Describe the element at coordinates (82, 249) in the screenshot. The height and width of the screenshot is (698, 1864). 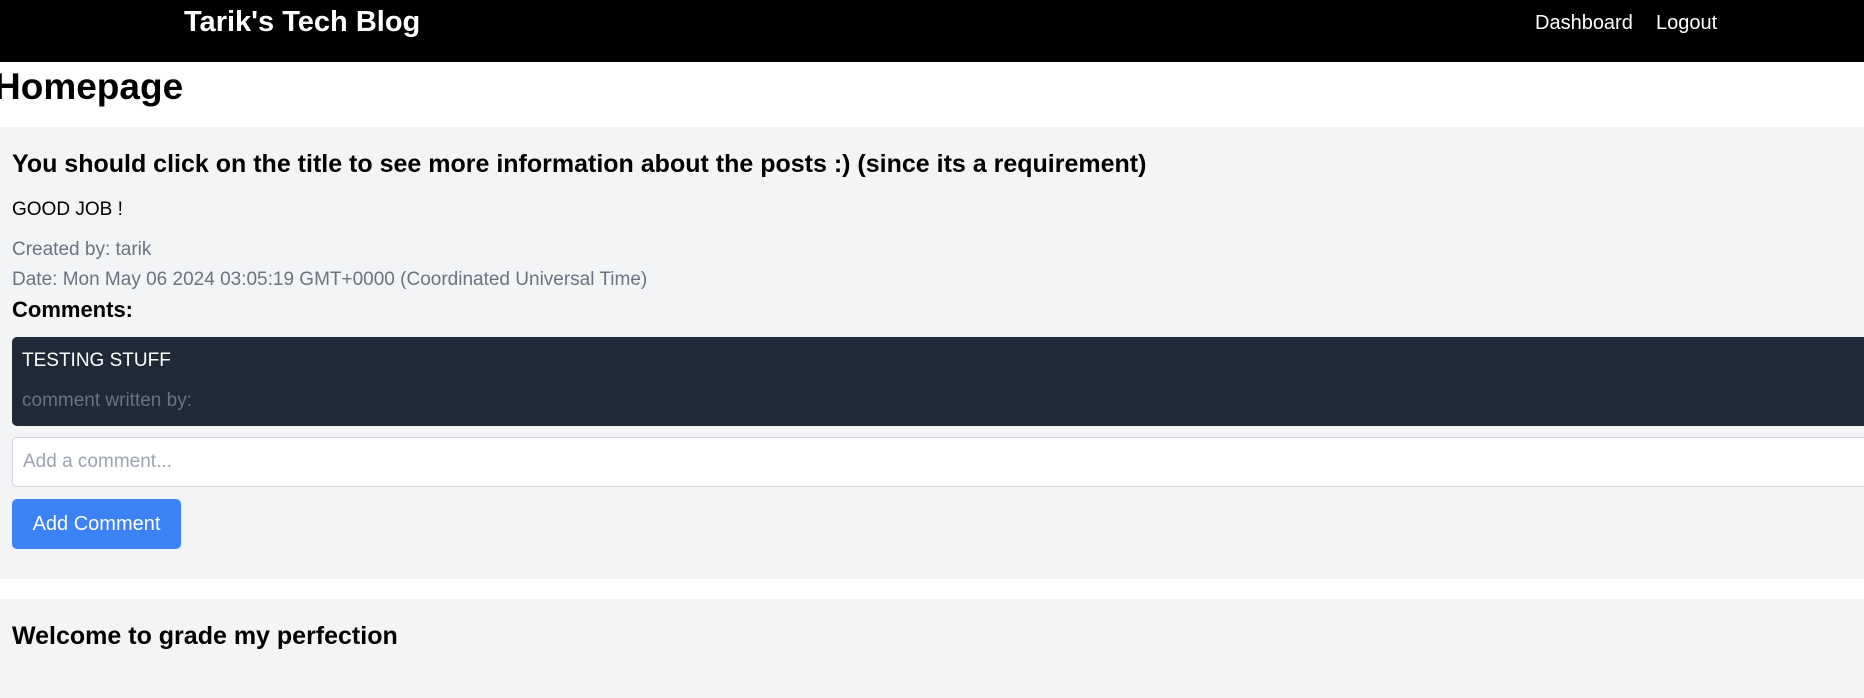
I see `post-author: Created by: tarik` at that location.